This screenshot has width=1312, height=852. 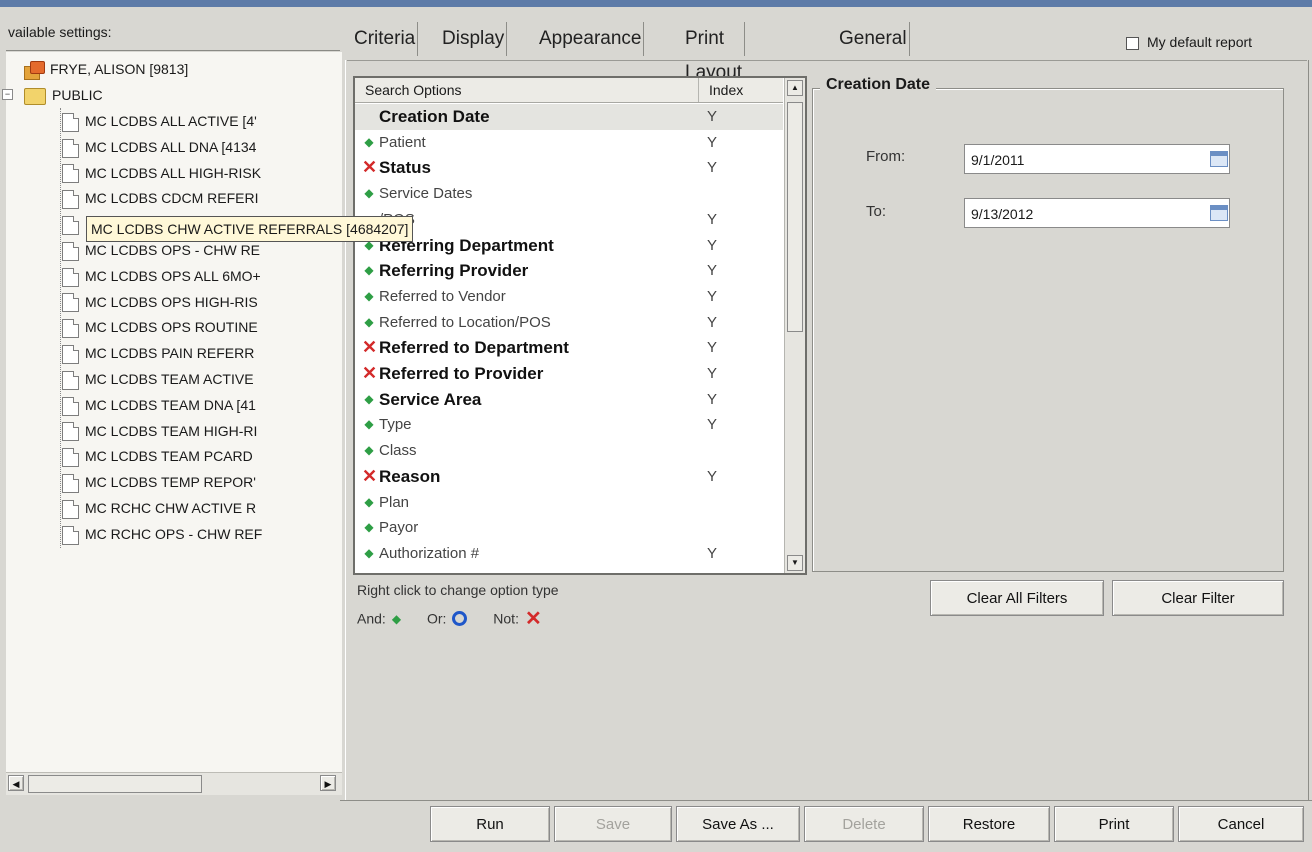 I want to click on tree-item: MC LCDBS ALL ACTIVE [4', so click(x=159, y=121).